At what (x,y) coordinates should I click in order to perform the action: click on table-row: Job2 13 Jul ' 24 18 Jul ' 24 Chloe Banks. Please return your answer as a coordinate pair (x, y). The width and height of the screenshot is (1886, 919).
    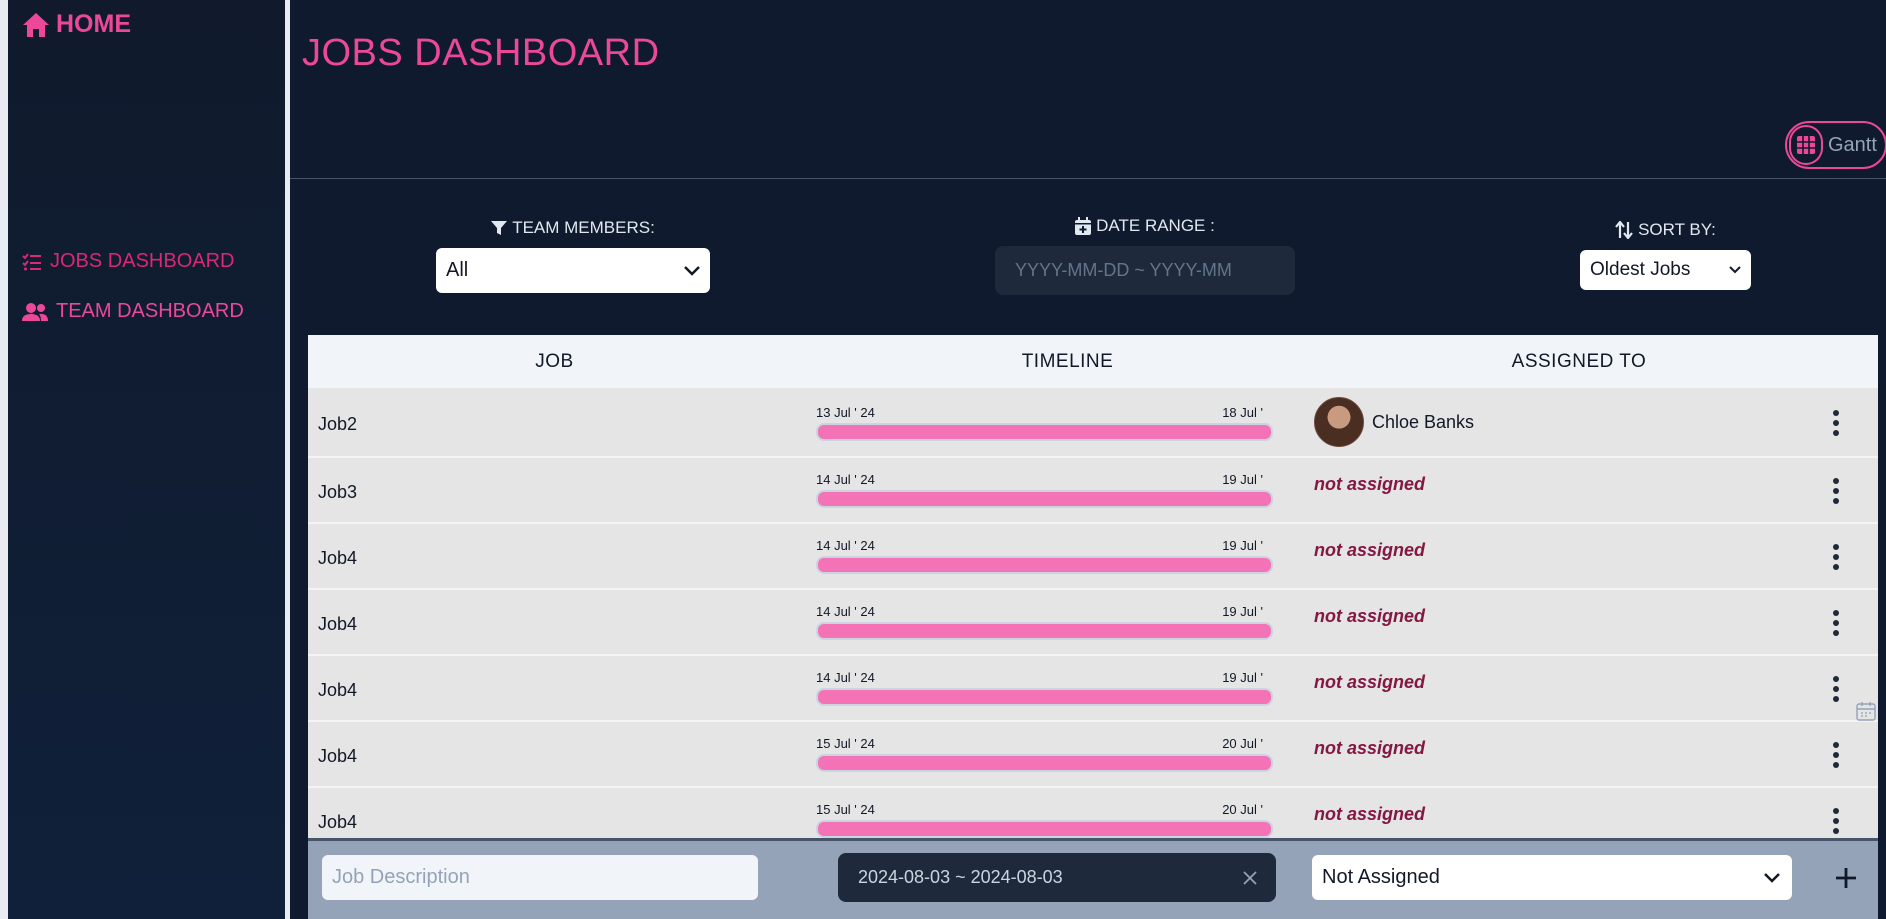
    Looking at the image, I should click on (1093, 423).